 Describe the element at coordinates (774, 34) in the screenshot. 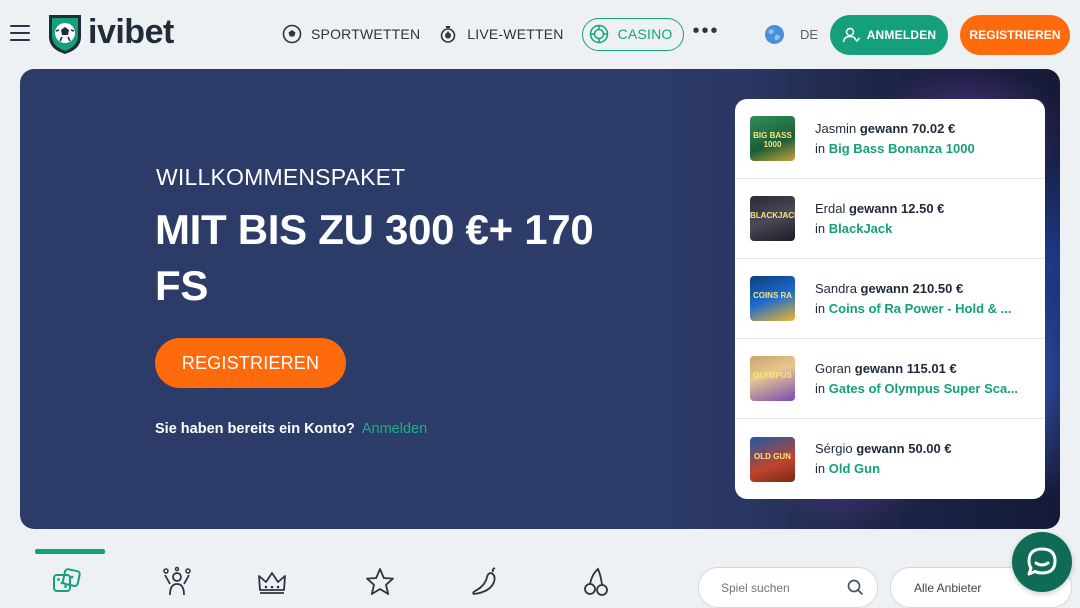

I see `globe-icon` at that location.